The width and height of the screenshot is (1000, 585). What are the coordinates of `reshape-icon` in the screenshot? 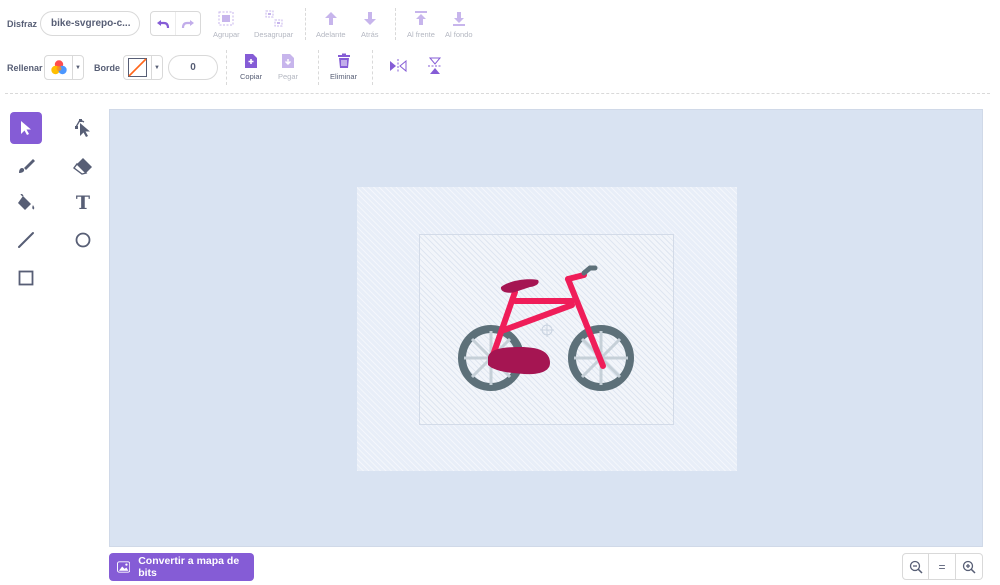 It's located at (82, 128).